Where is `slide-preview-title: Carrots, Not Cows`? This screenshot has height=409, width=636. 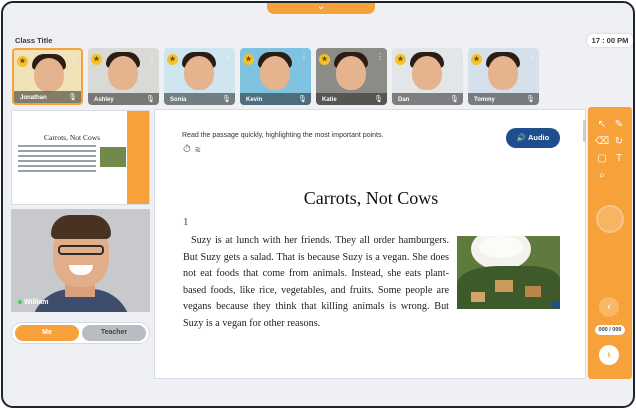 slide-preview-title: Carrots, Not Cows is located at coordinates (72, 137).